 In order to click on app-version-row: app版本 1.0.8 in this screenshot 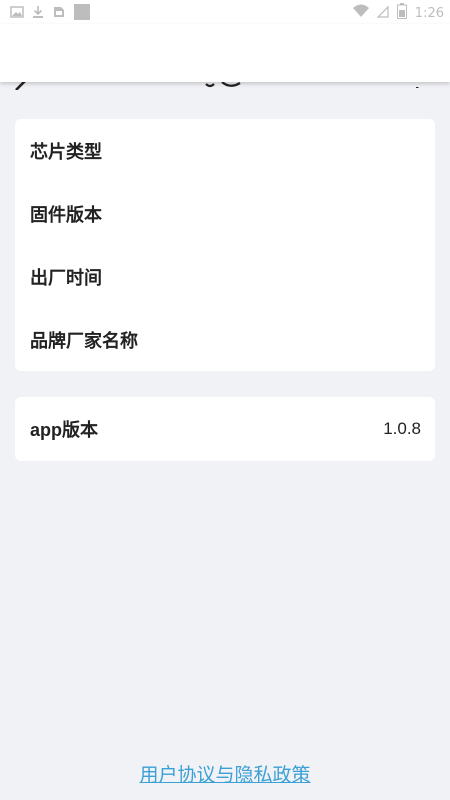, I will do `click(225, 429)`.